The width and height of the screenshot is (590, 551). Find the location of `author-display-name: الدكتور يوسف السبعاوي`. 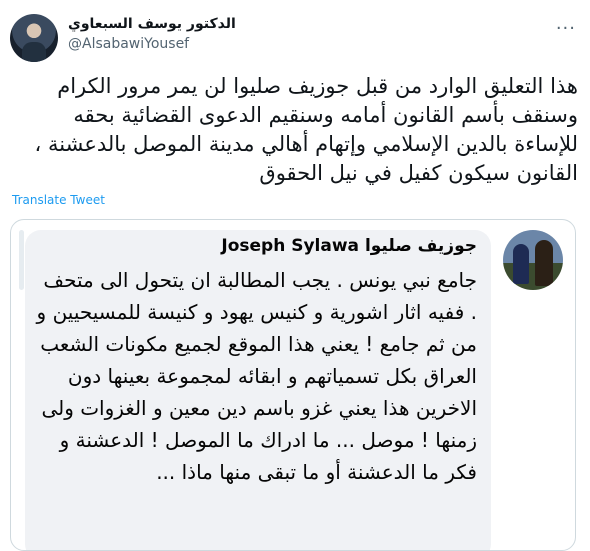

author-display-name: الدكتور يوسف السبعاوي is located at coordinates (152, 24).